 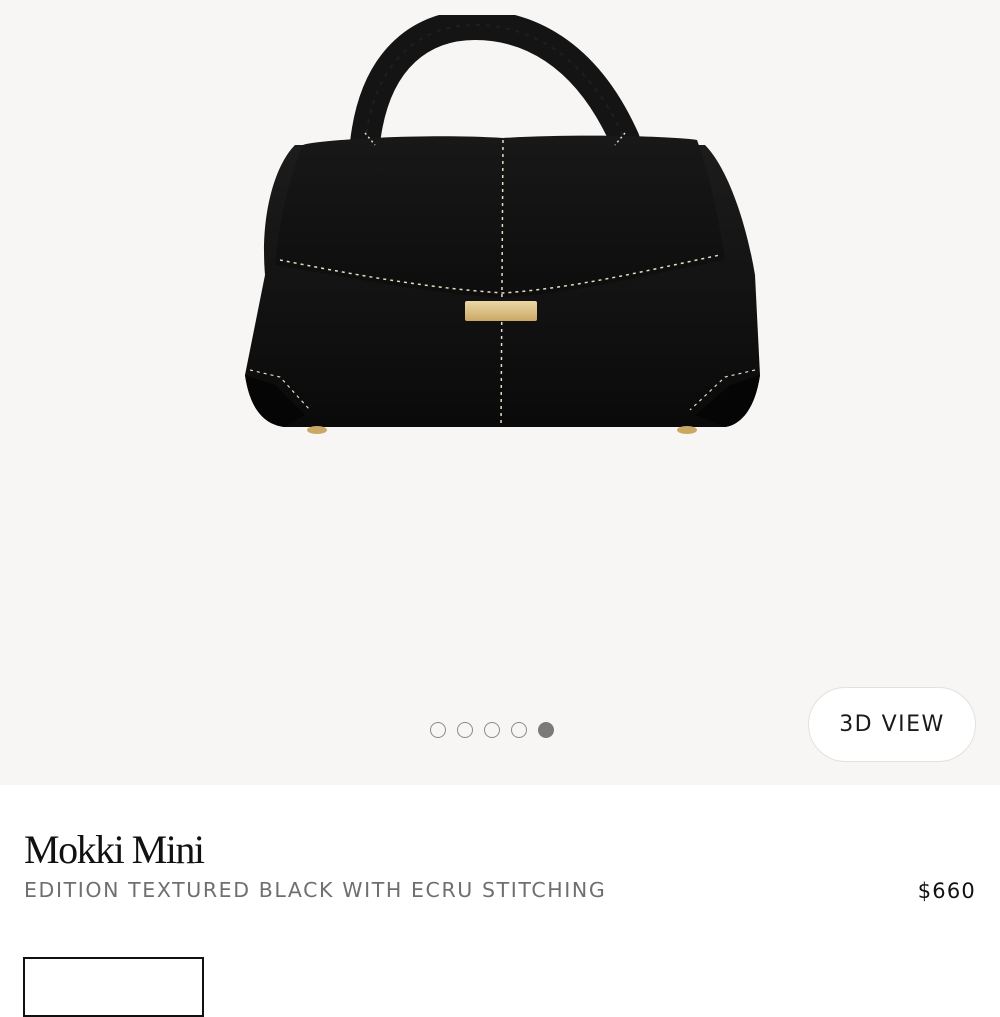 What do you see at coordinates (892, 724) in the screenshot?
I see `3d-view-button: 3D VIEW` at bounding box center [892, 724].